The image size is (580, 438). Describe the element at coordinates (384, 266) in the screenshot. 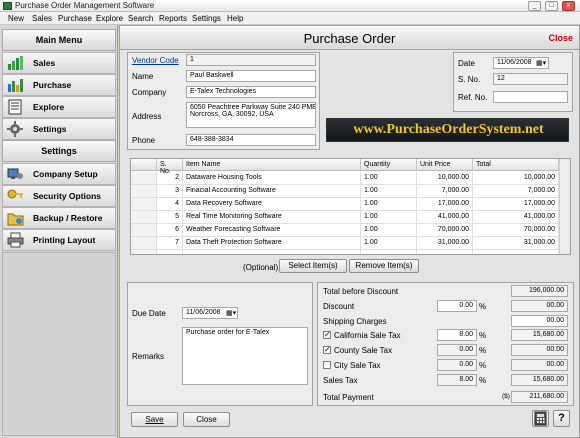

I see `remove-items-button: Remove Item(s)` at that location.